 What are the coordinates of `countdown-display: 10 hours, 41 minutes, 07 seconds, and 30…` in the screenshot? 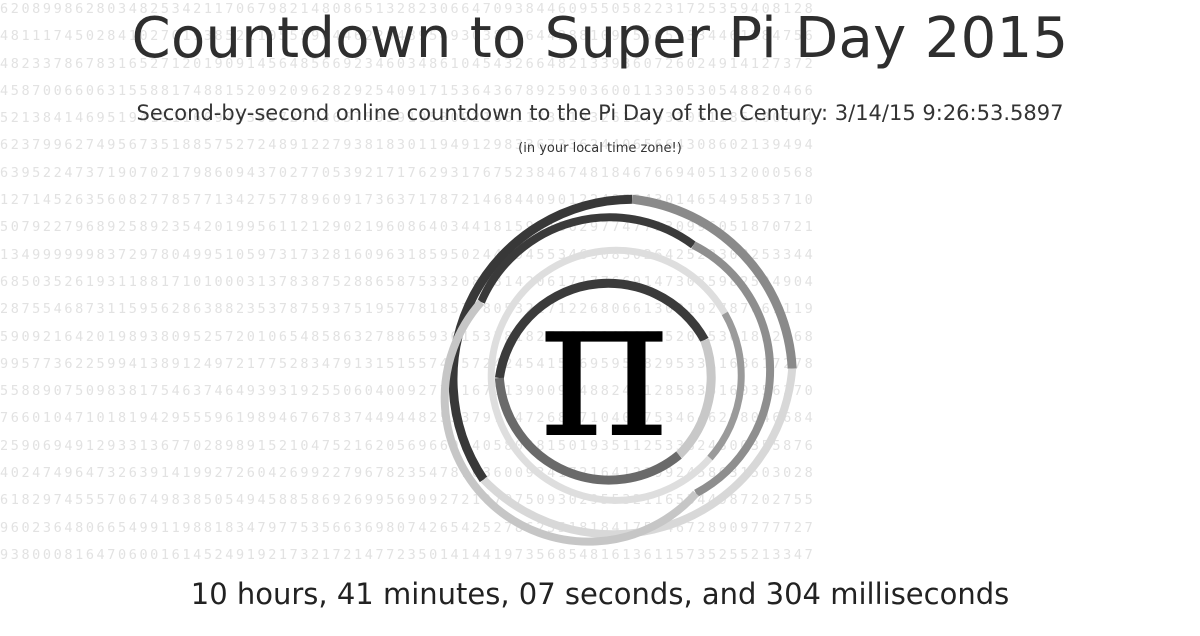 It's located at (600, 594).